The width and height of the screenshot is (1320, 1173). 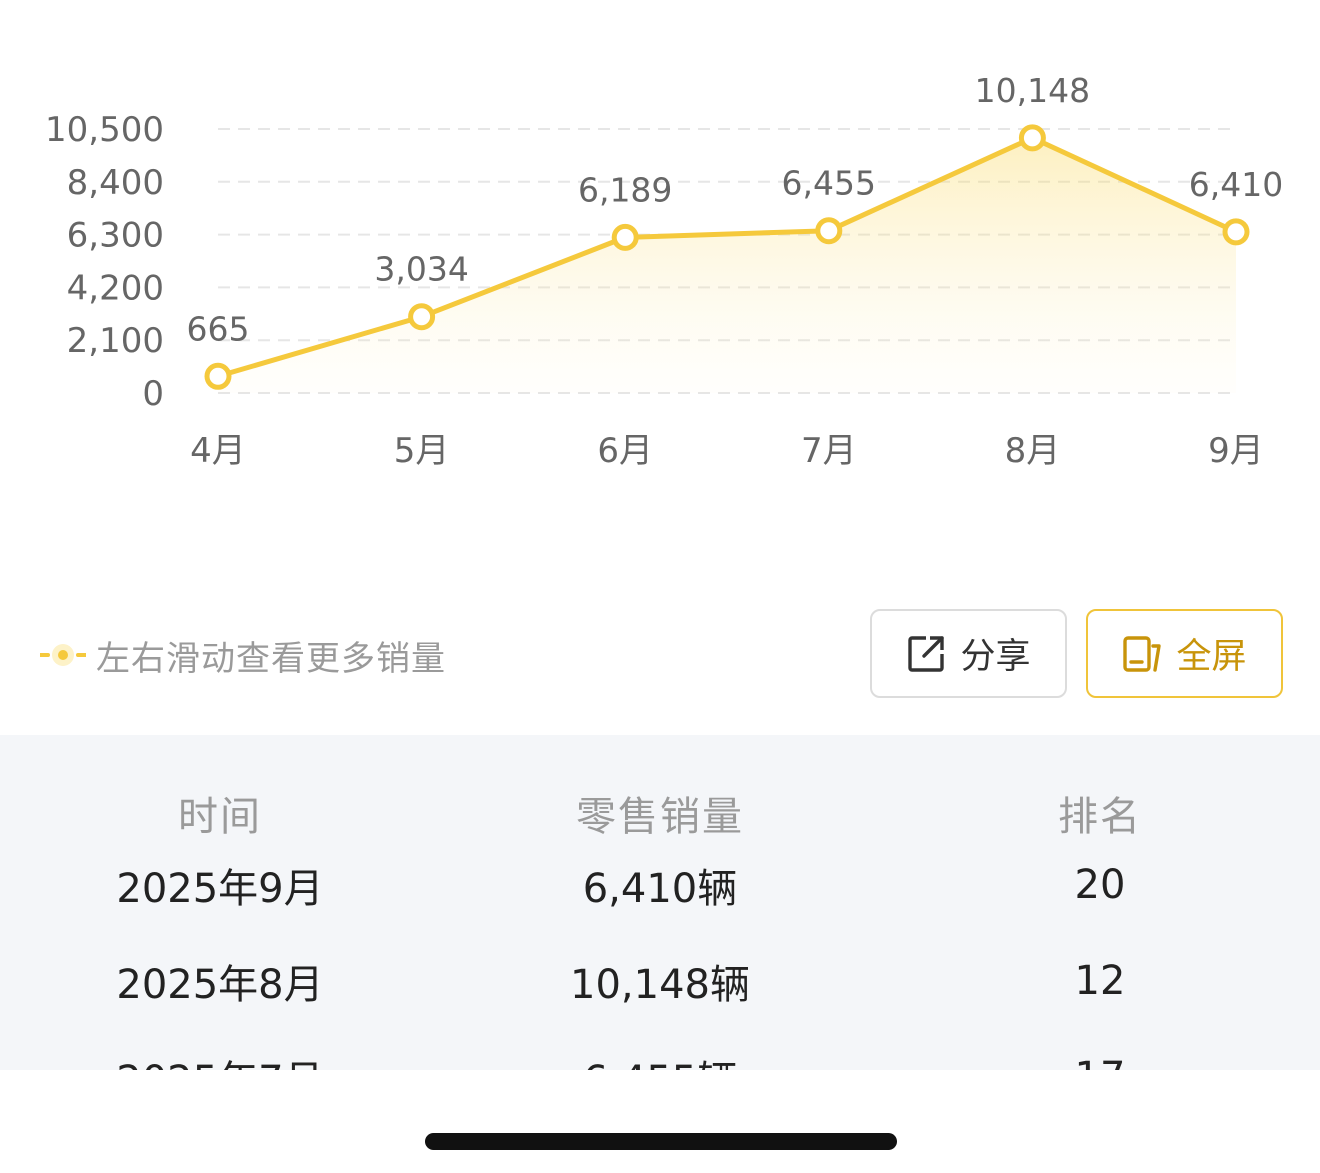 I want to click on table-header: 时间 零售销量 排名, so click(x=660, y=813).